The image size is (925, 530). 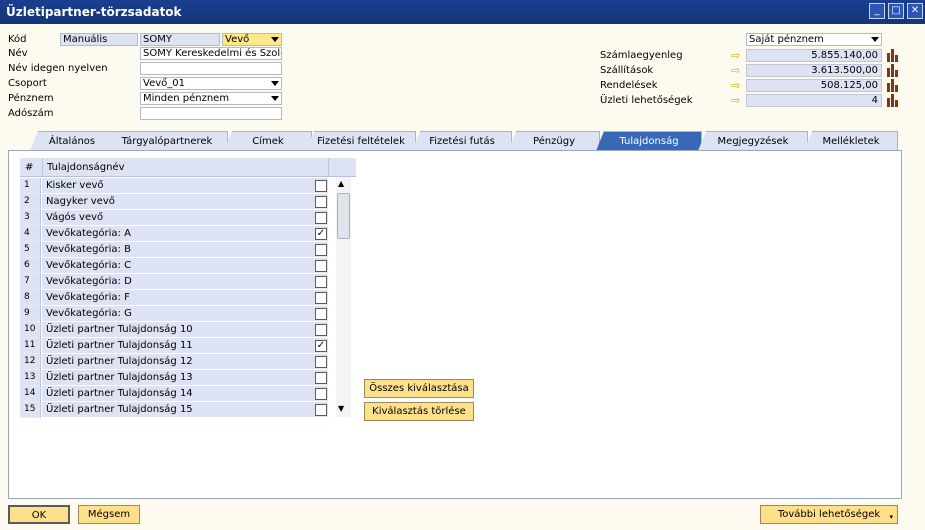 I want to click on column-header-check, so click(x=342, y=167).